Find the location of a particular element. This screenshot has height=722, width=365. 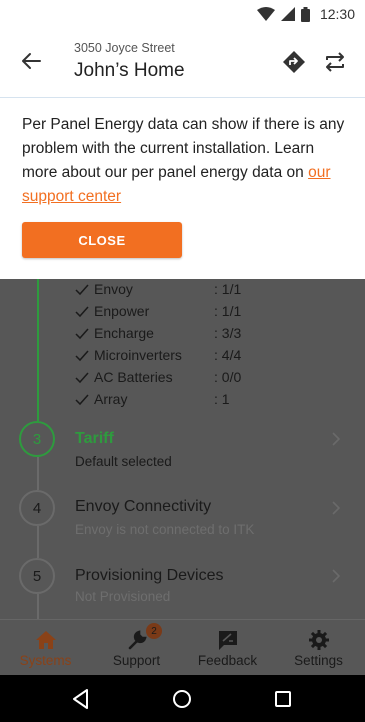

back-arrow-icon is located at coordinates (31, 61).